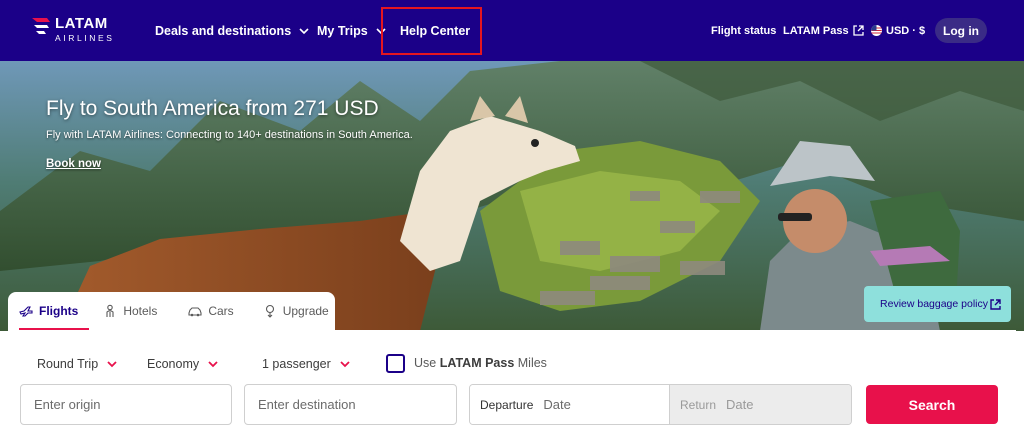 The width and height of the screenshot is (1024, 445). I want to click on tab-cars-label: Cars, so click(221, 311).